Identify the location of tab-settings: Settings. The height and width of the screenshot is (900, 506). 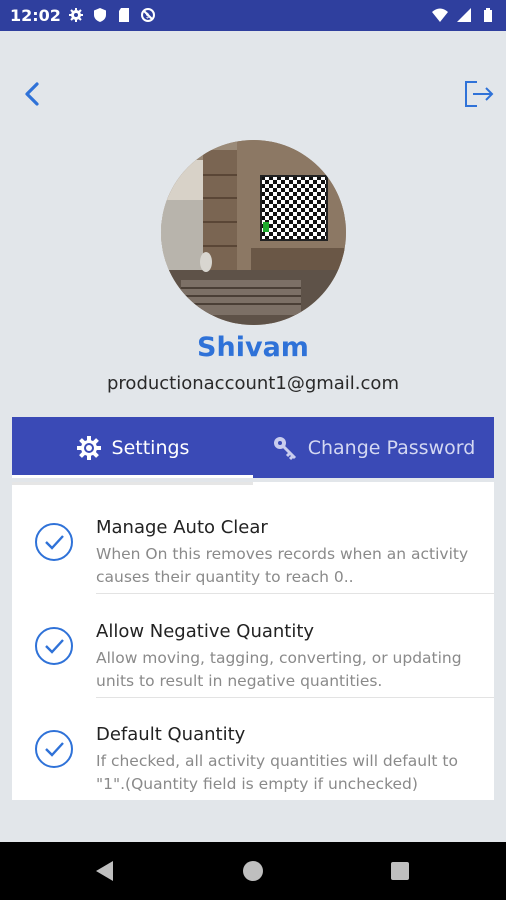
(132, 447).